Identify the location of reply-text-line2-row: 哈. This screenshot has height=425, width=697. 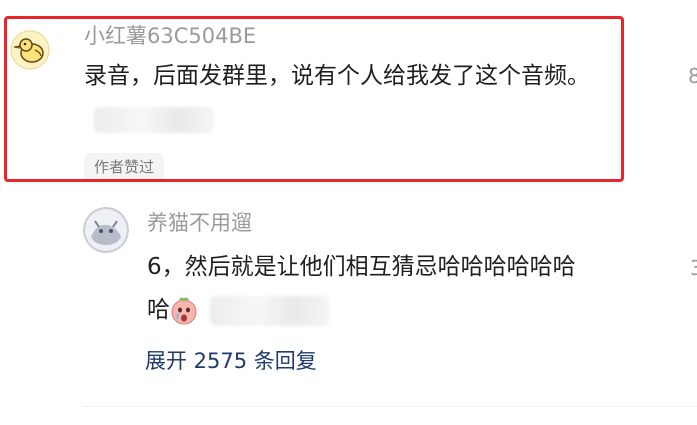
(407, 310).